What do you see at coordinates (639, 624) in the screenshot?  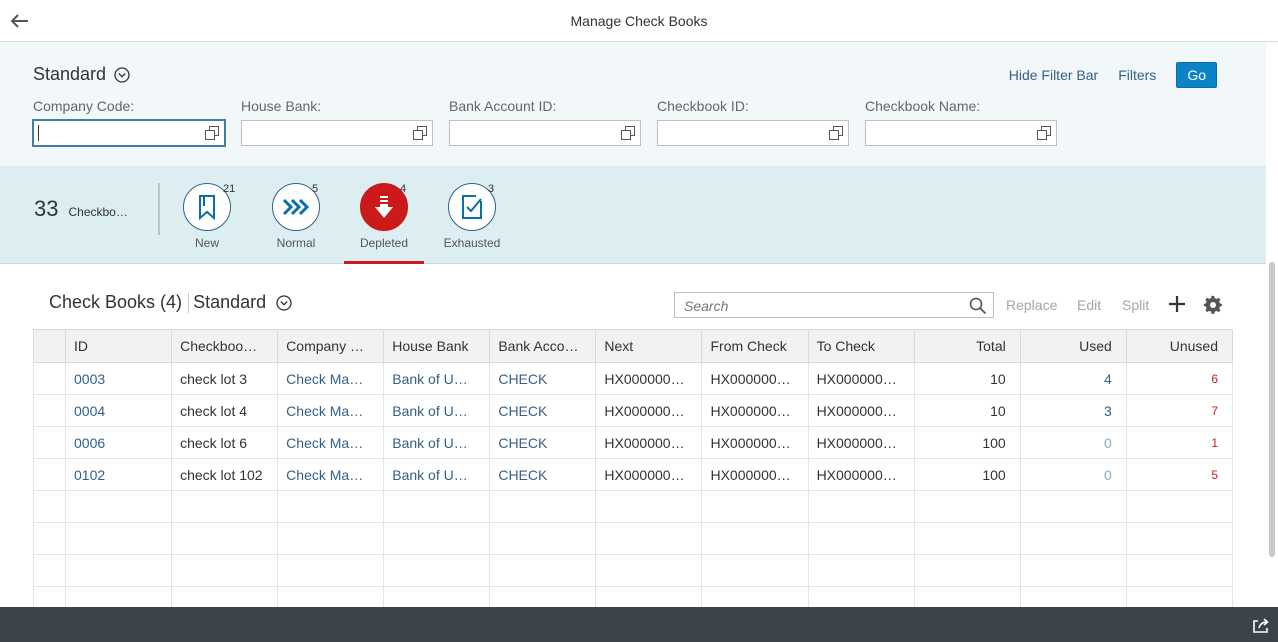 I see `footer-bar` at bounding box center [639, 624].